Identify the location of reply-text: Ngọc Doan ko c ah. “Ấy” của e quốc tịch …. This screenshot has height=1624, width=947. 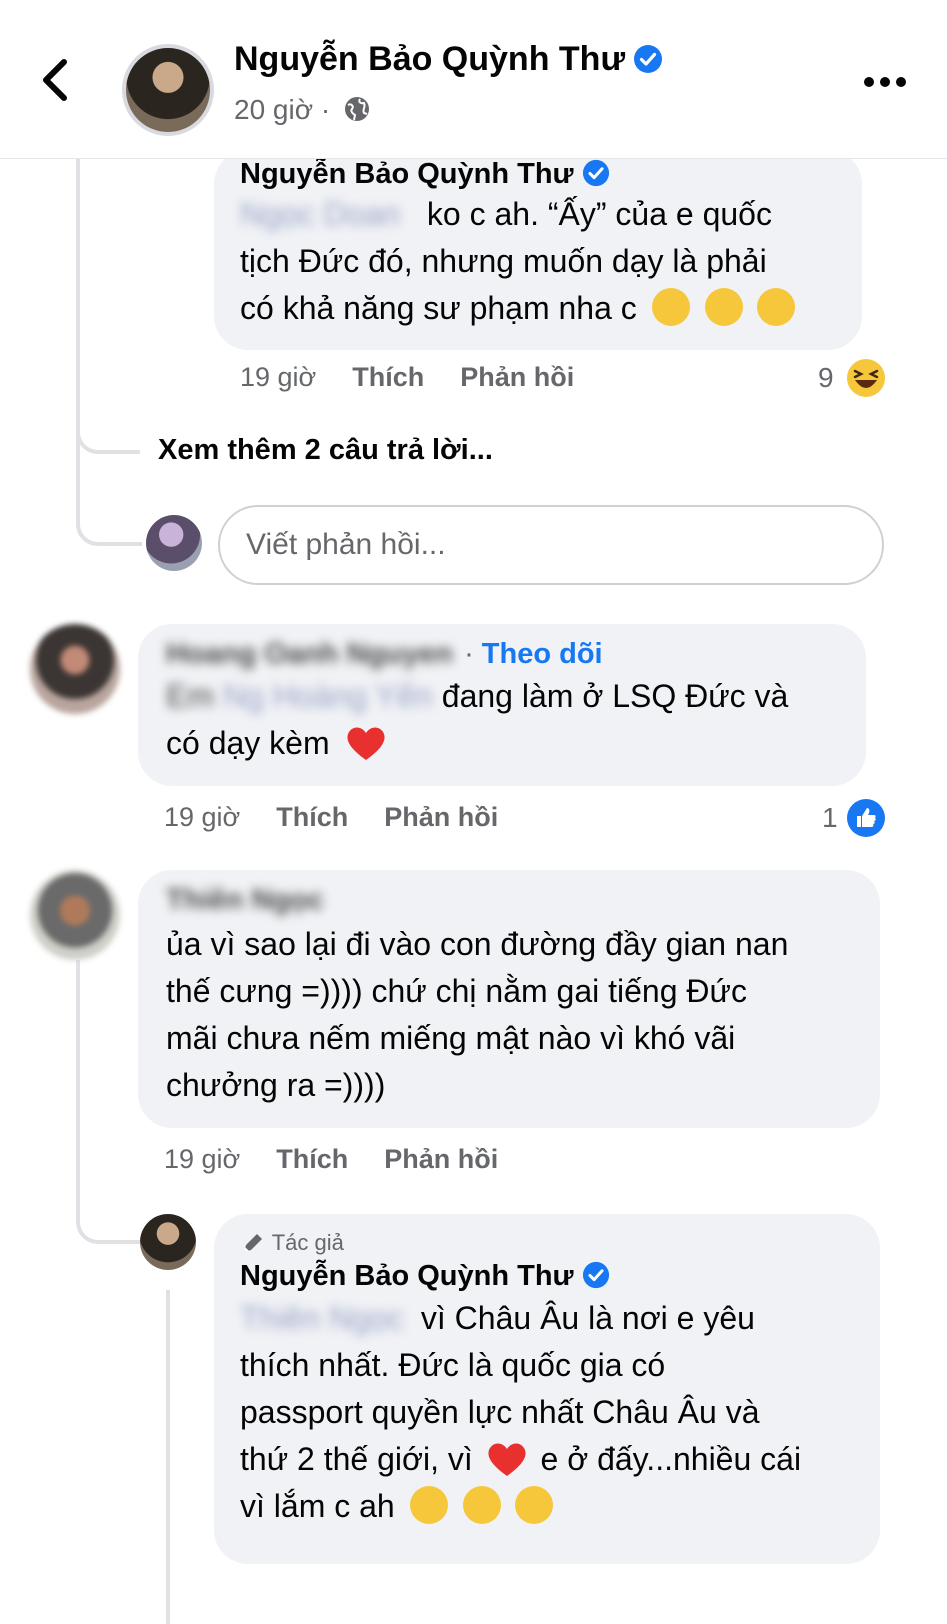
(551, 261).